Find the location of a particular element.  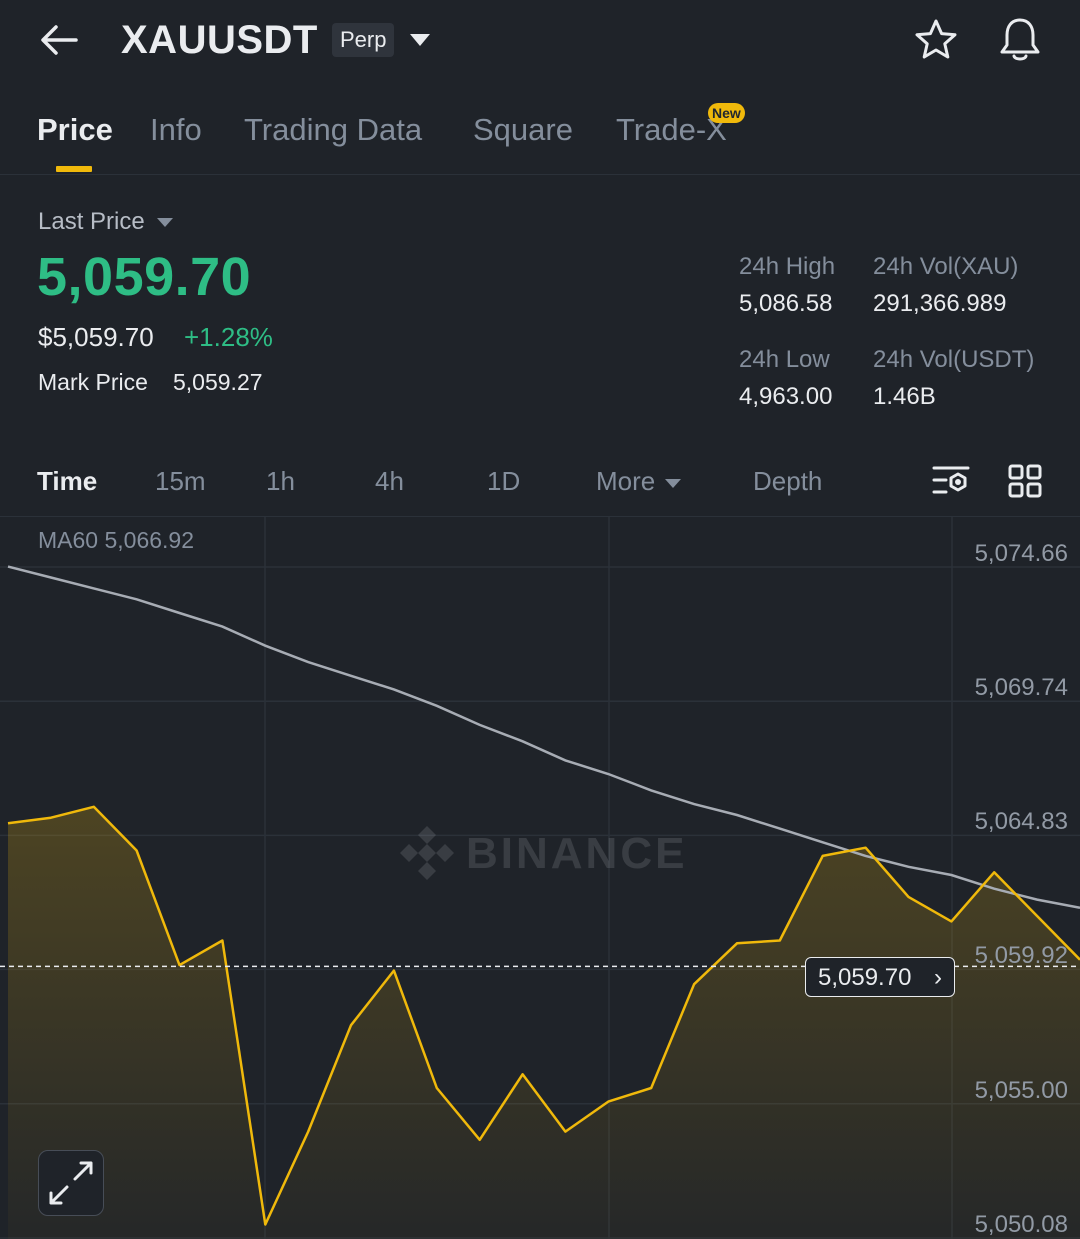

layout-button is located at coordinates (1026, 482).